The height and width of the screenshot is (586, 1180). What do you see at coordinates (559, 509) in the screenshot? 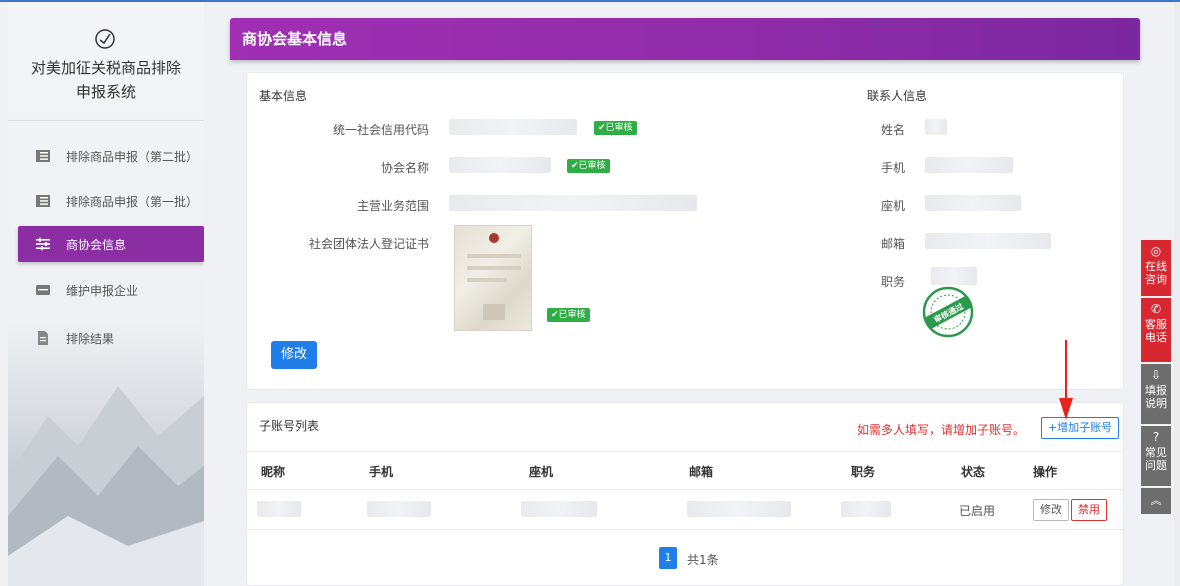
I see `row-landline-value` at bounding box center [559, 509].